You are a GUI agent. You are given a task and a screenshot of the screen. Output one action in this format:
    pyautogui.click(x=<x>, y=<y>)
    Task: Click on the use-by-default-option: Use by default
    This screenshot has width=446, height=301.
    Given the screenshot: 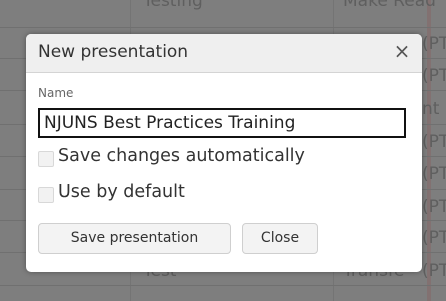 What is the action you would take?
    pyautogui.click(x=138, y=194)
    